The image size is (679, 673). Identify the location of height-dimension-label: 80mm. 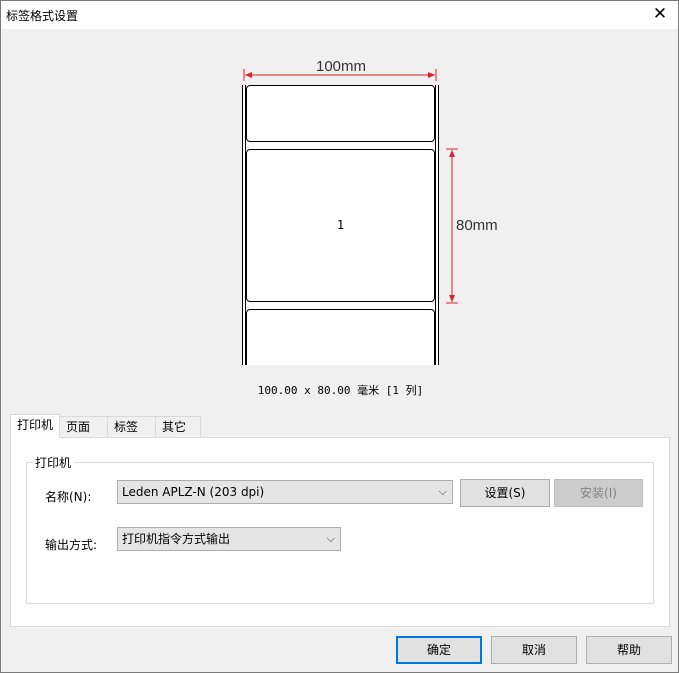
(477, 225).